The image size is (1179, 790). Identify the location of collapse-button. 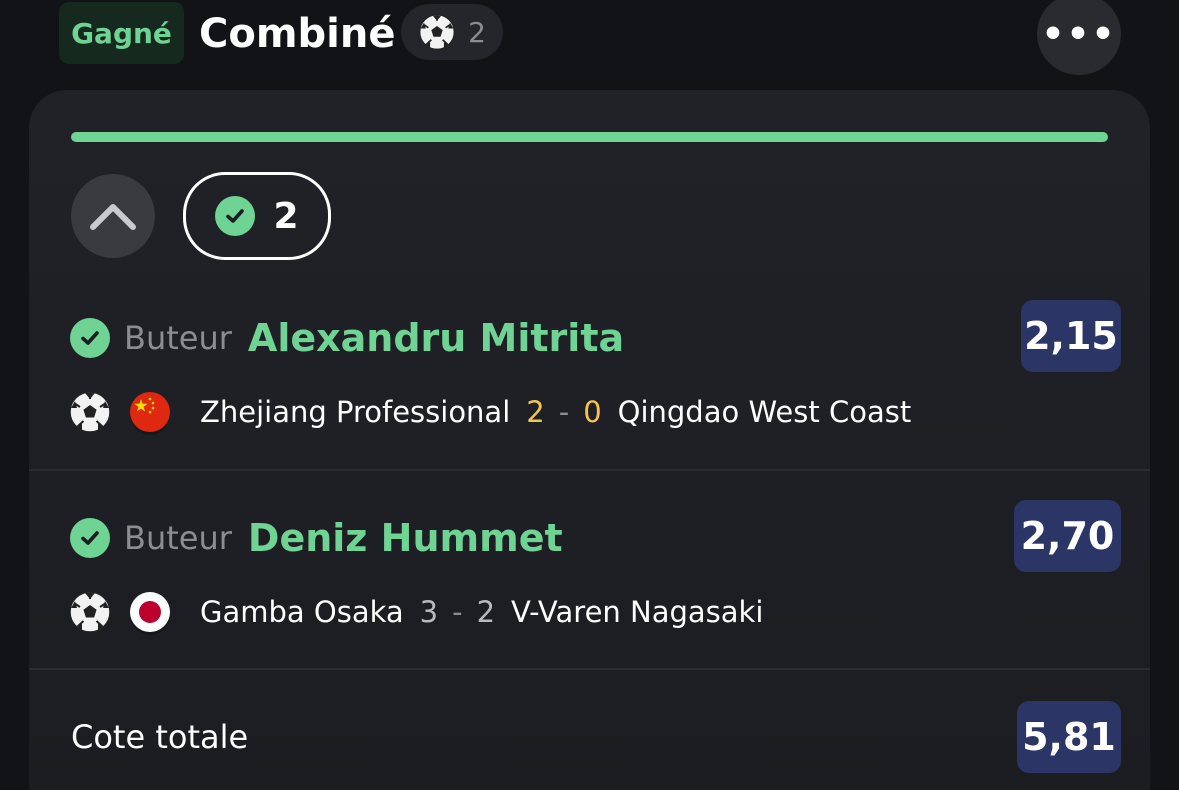
(113, 216).